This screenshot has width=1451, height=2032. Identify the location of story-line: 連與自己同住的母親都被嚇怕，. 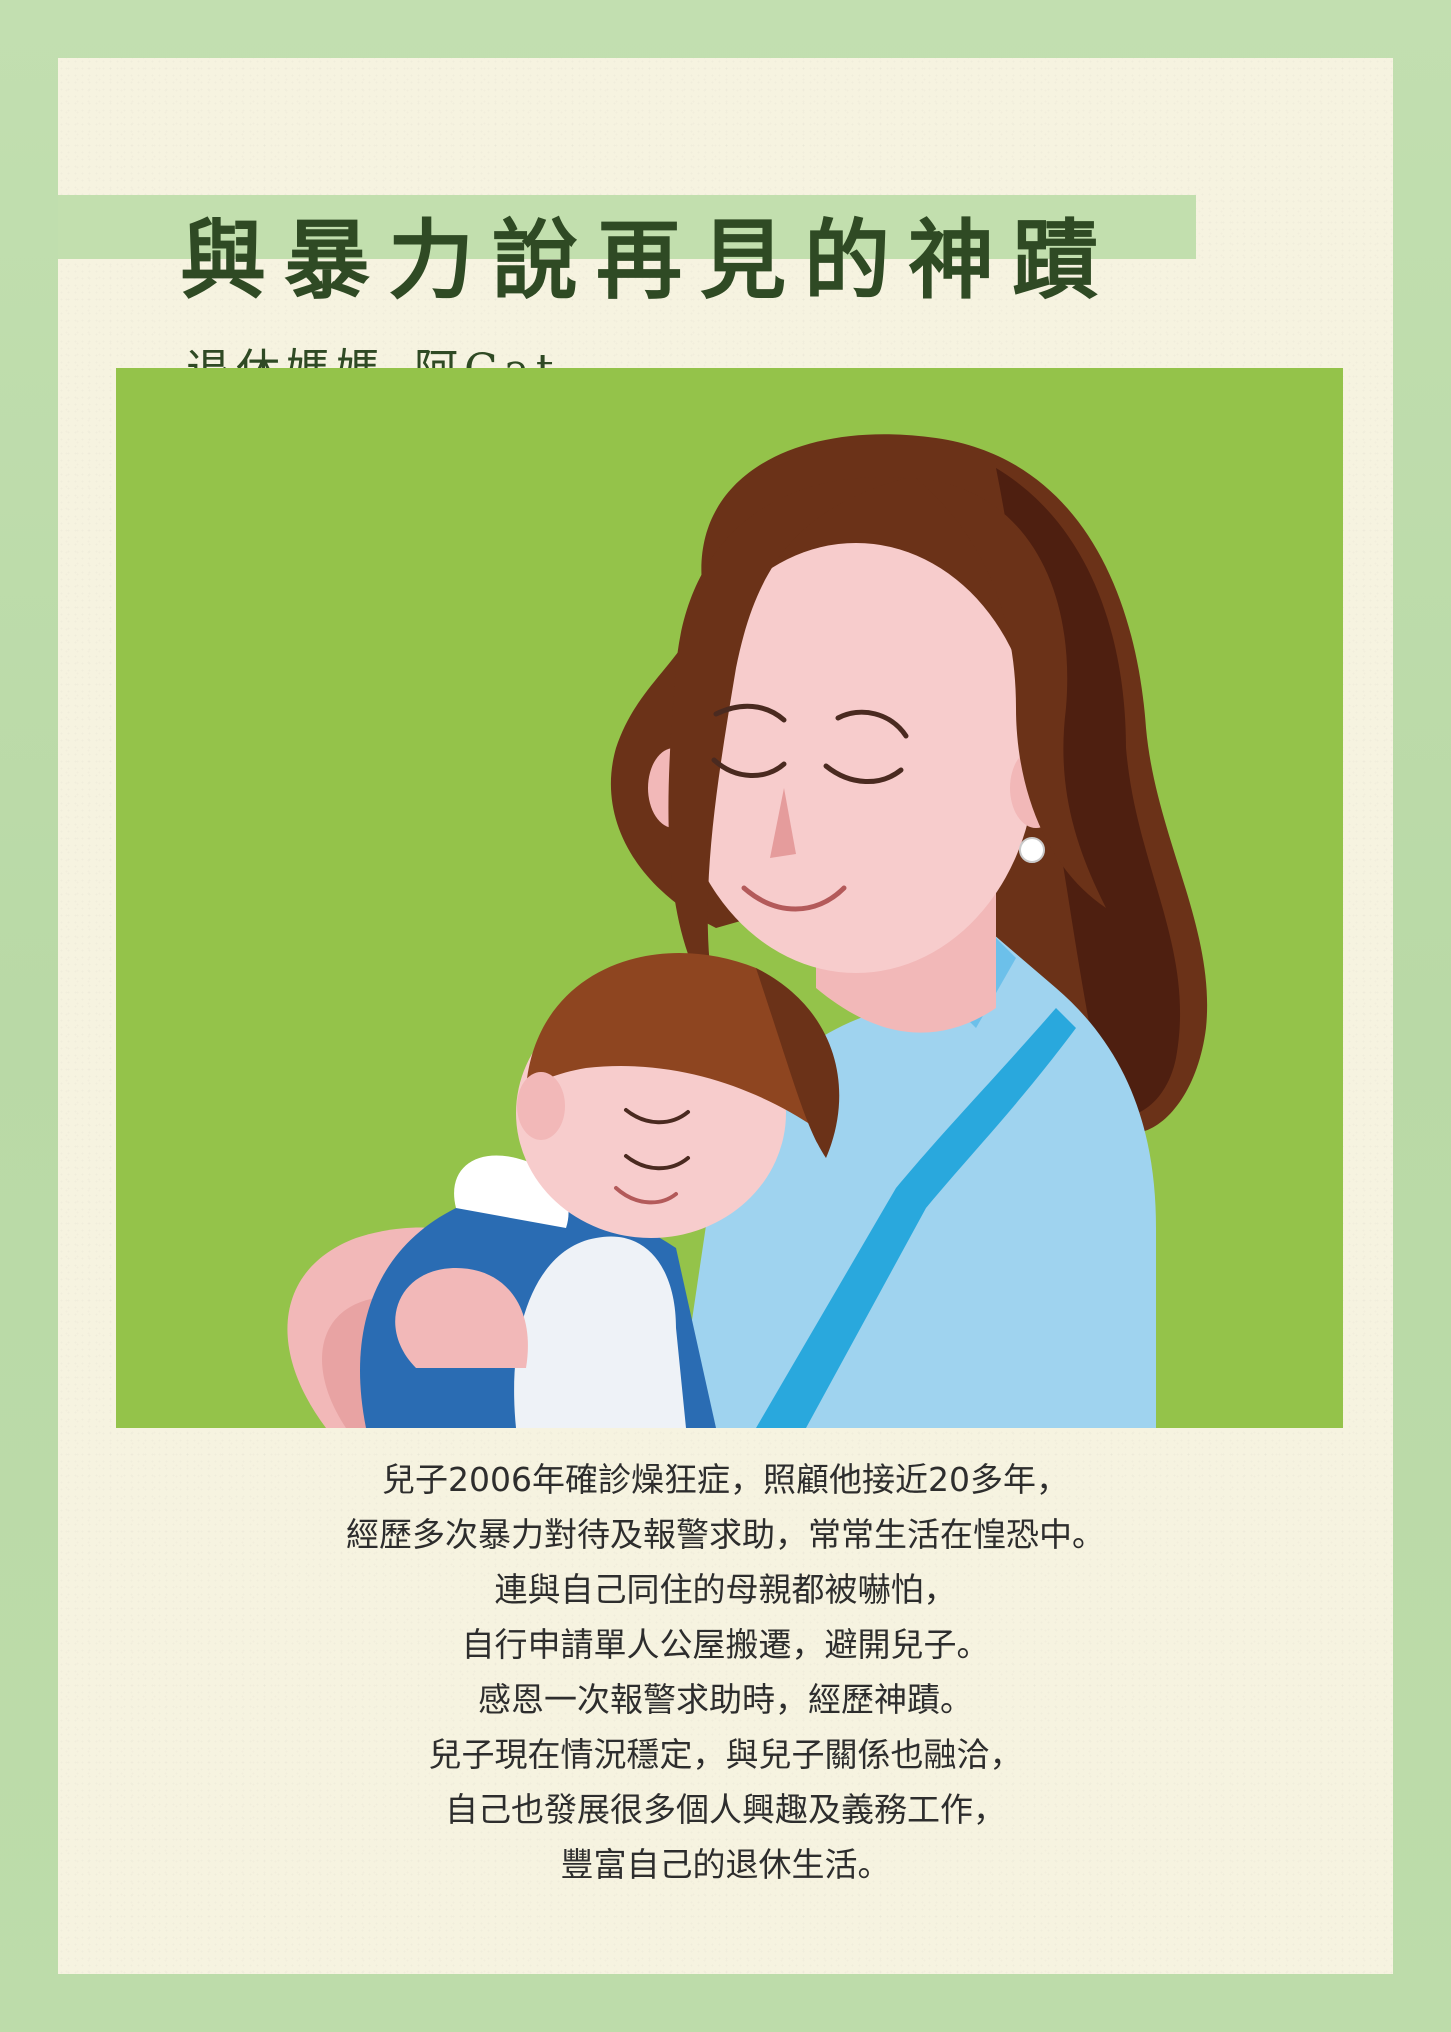
(725, 1589).